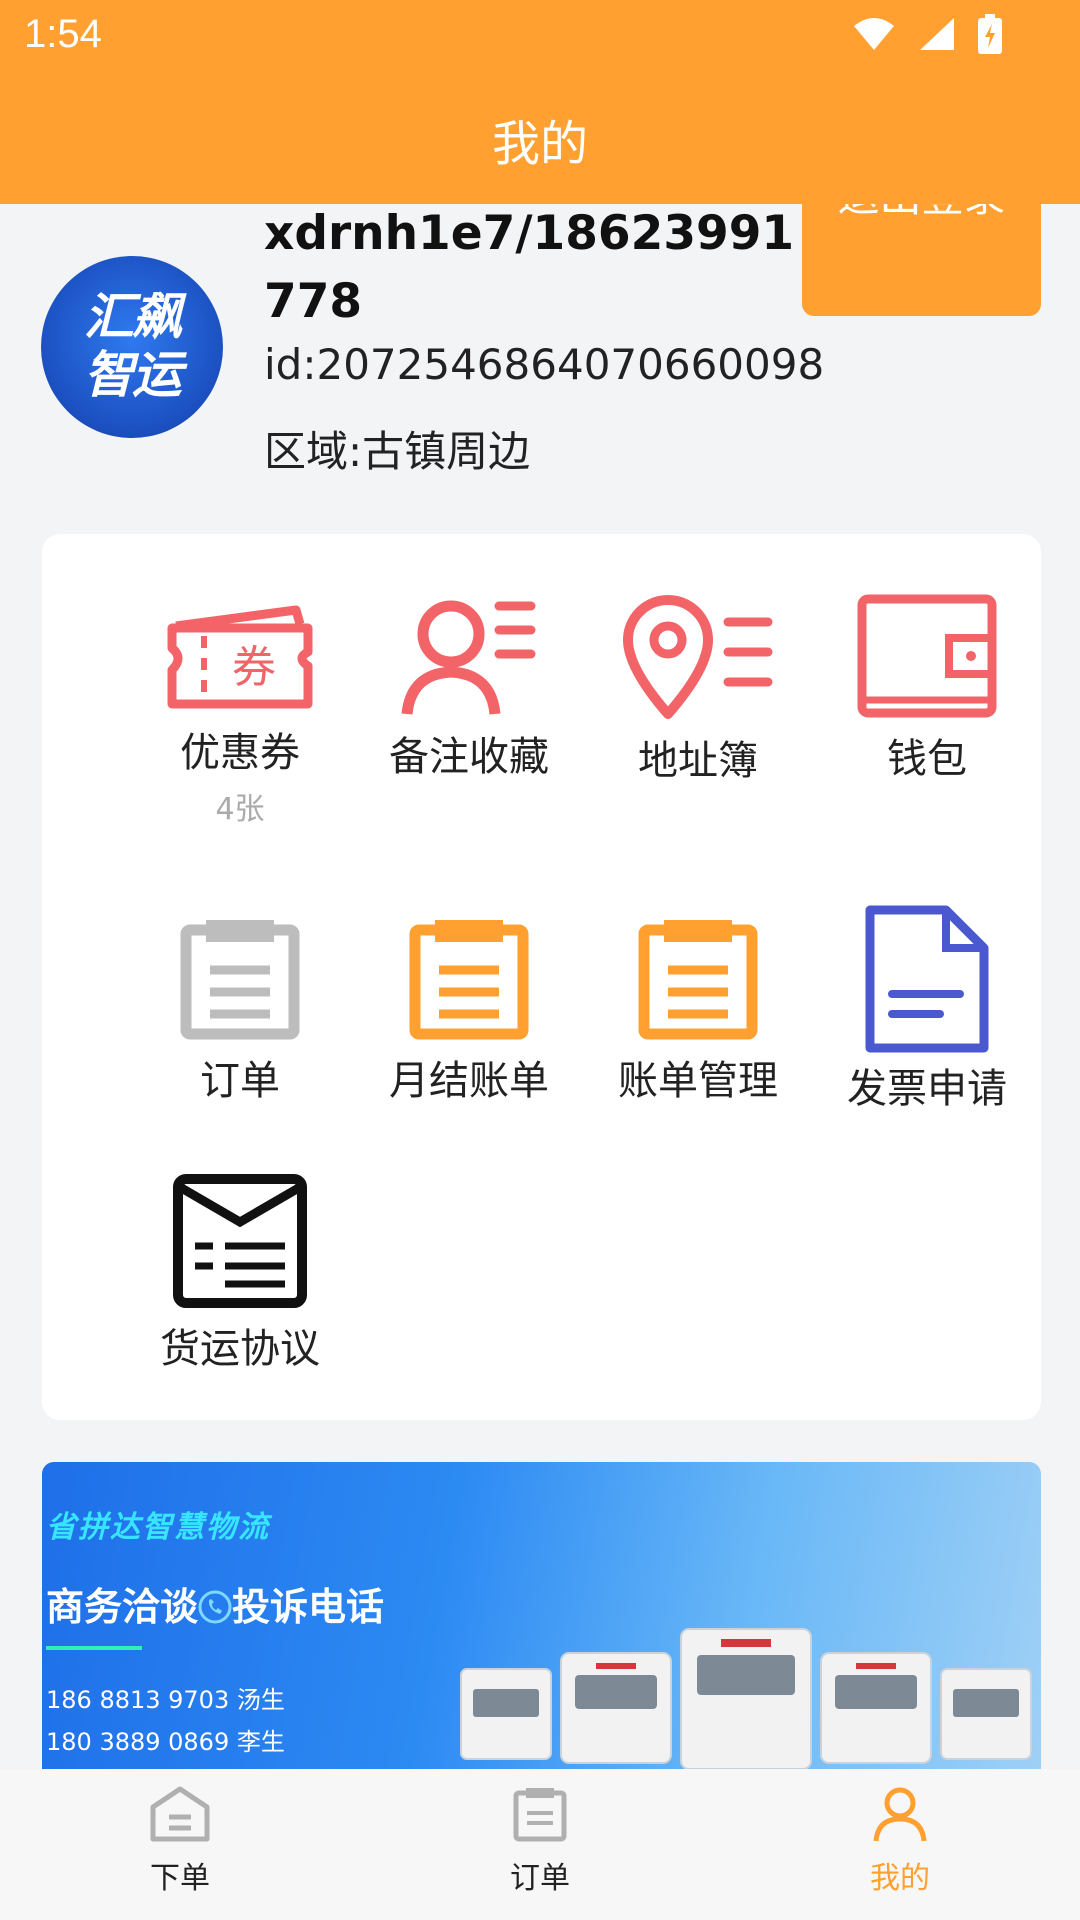  I want to click on logout-label: 退出登录, so click(921, 224).